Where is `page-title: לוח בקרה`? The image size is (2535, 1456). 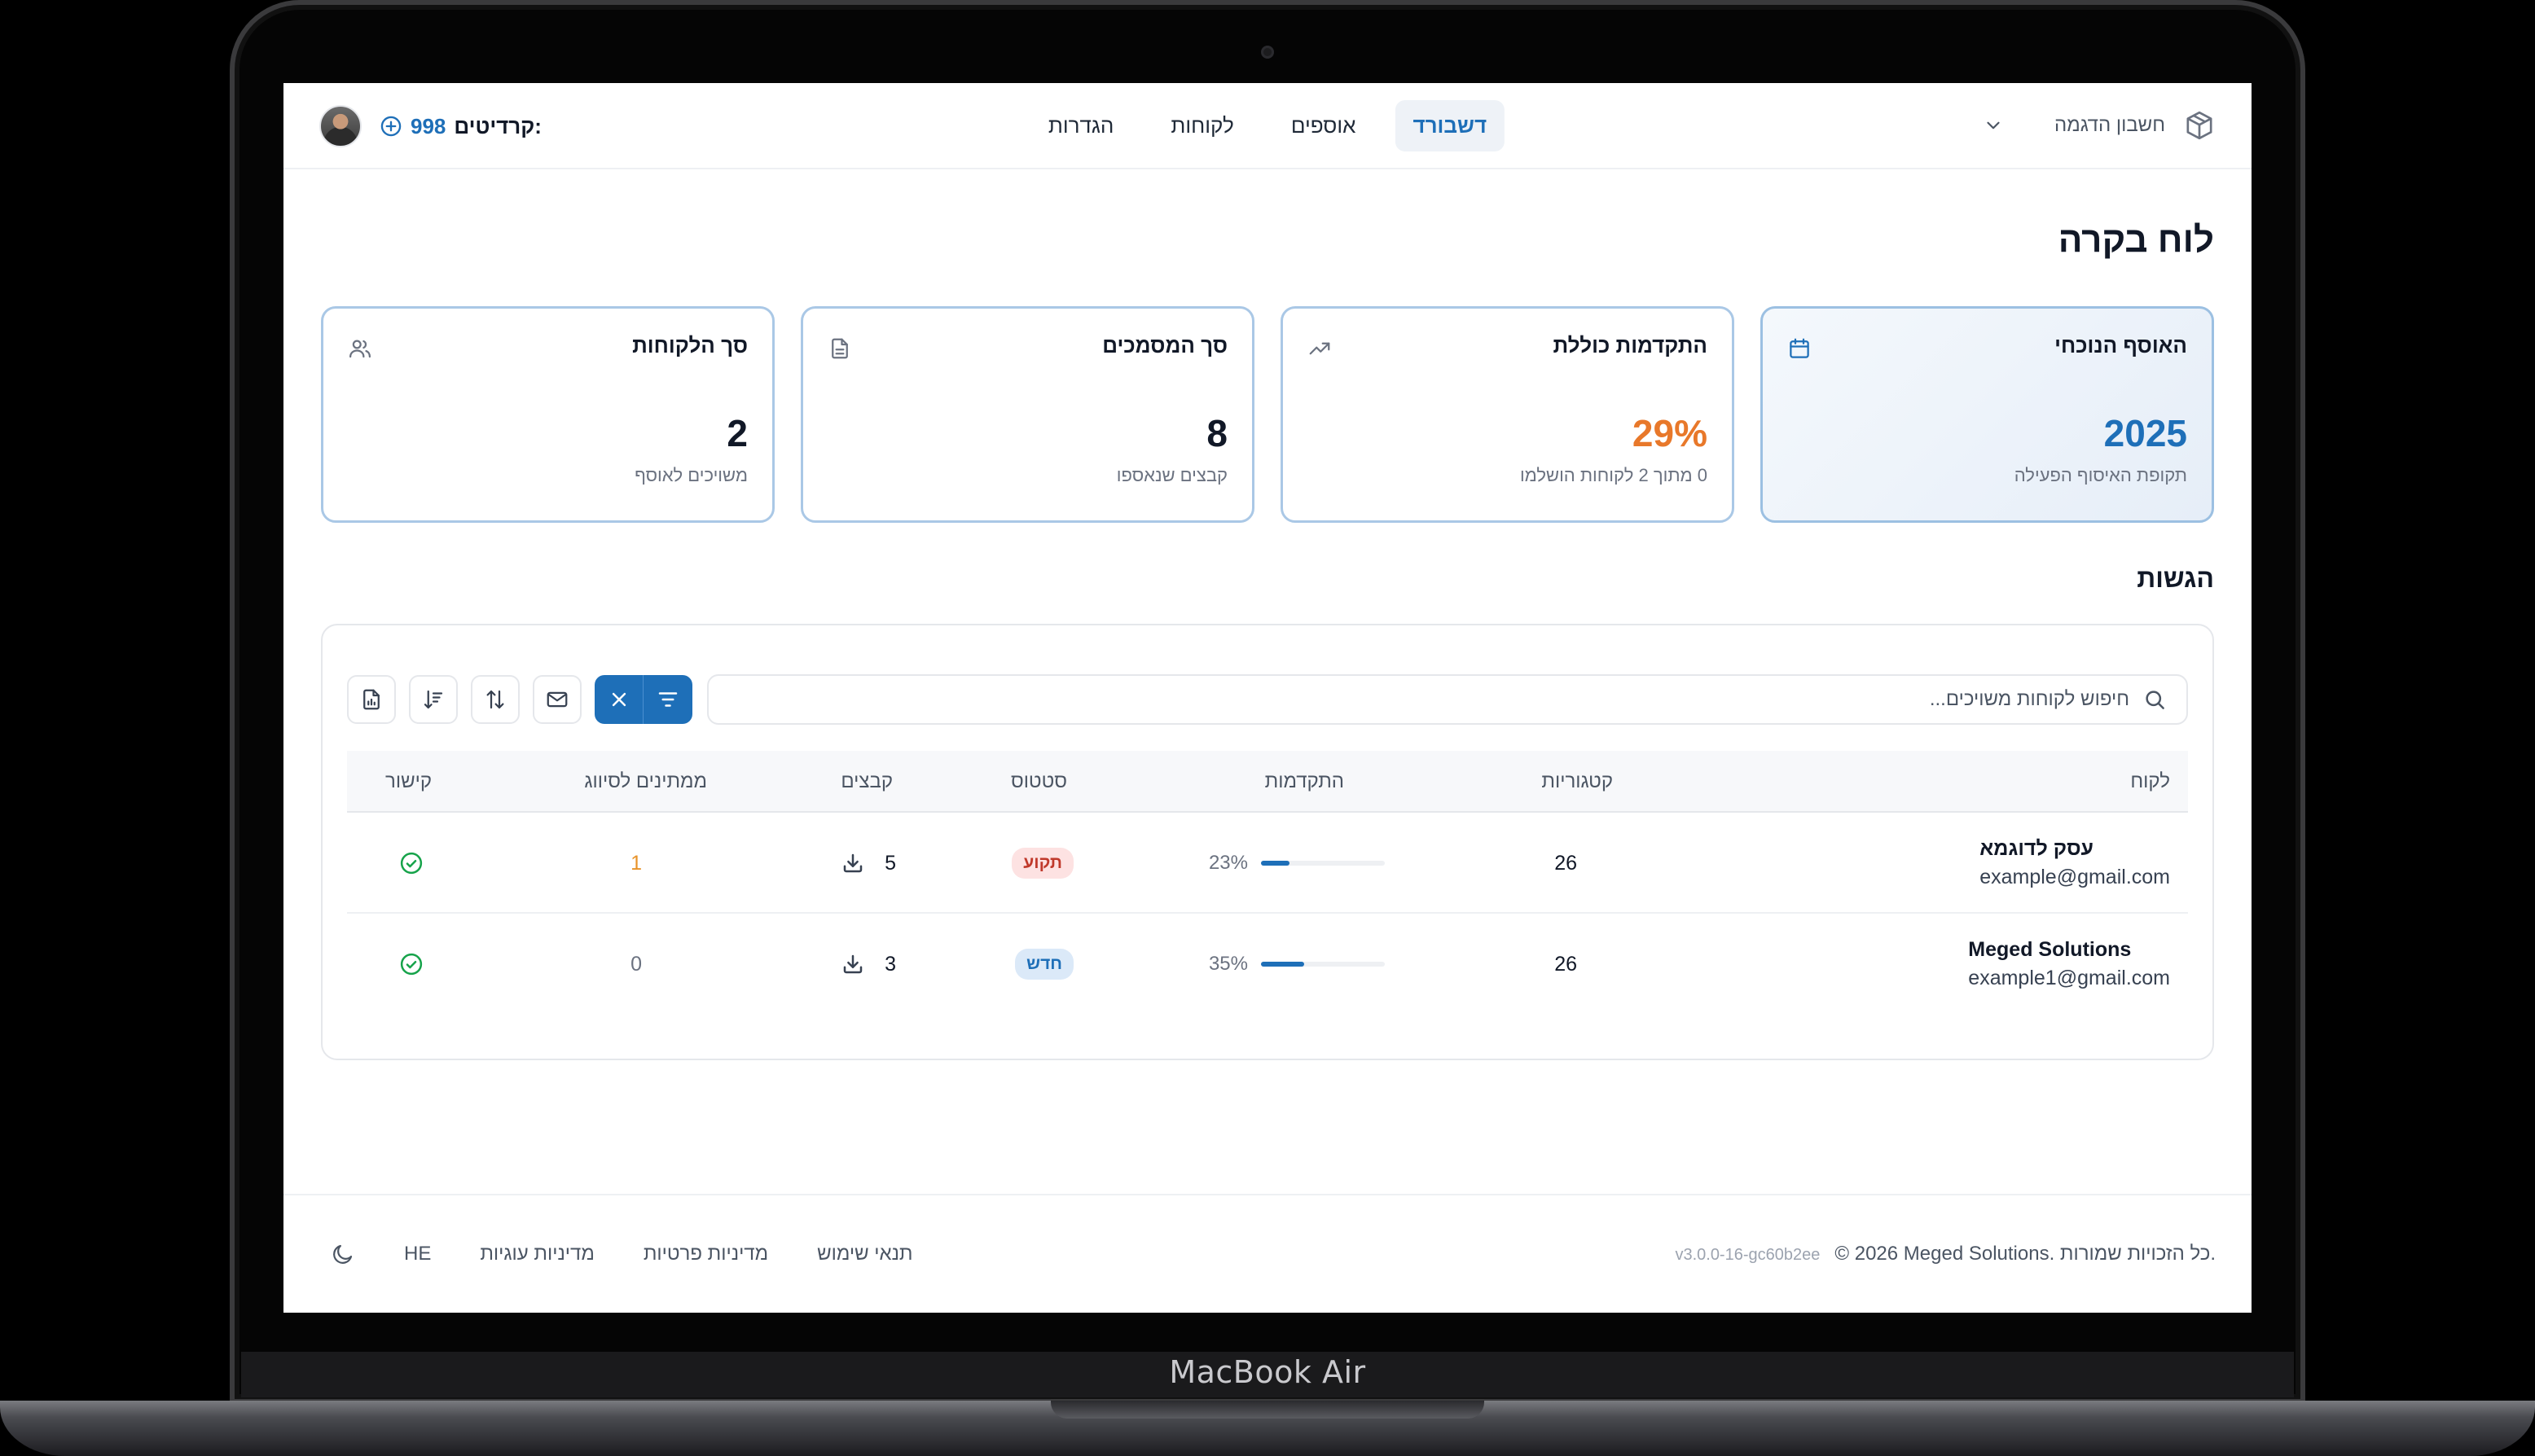
page-title: לוח בקרה is located at coordinates (2136, 240).